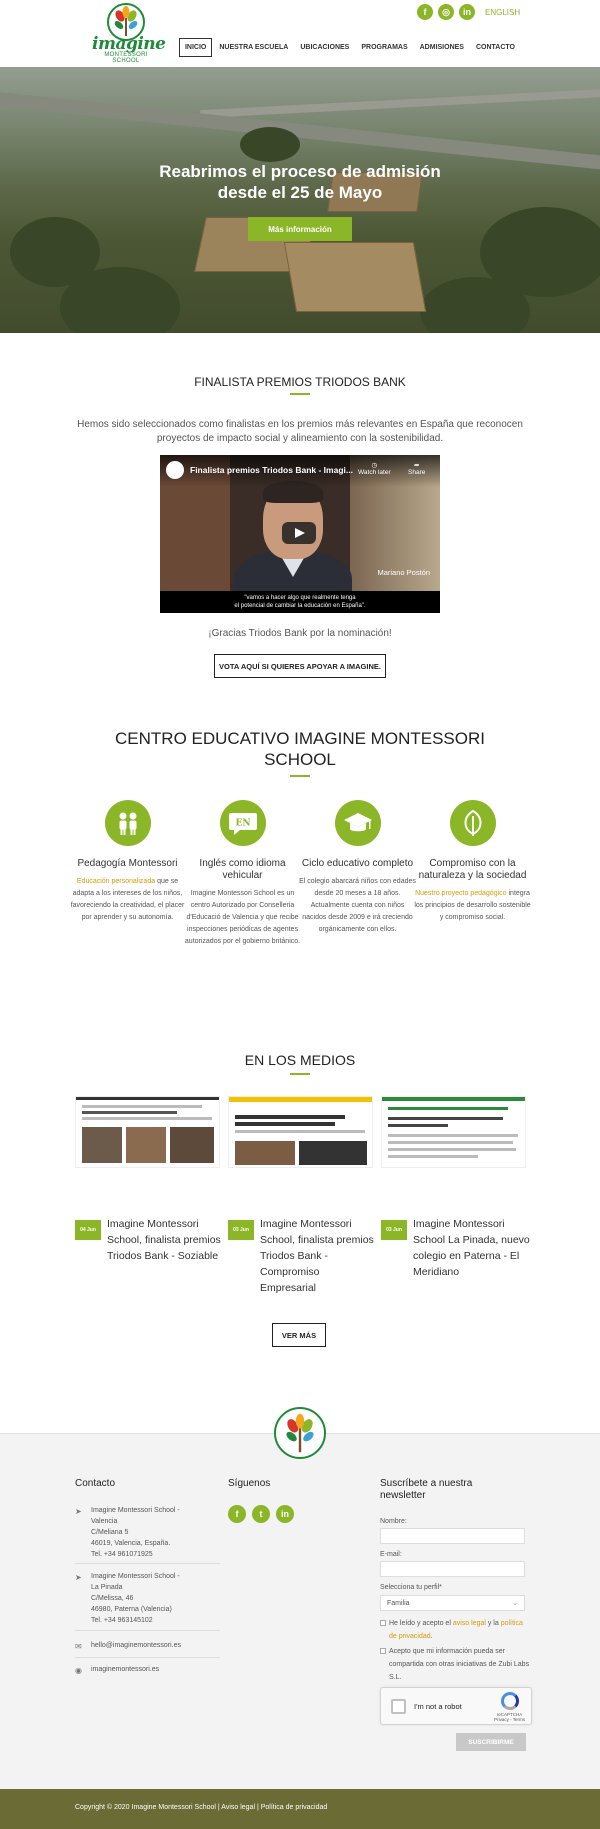 The width and height of the screenshot is (600, 1829). I want to click on play-icon, so click(299, 533).